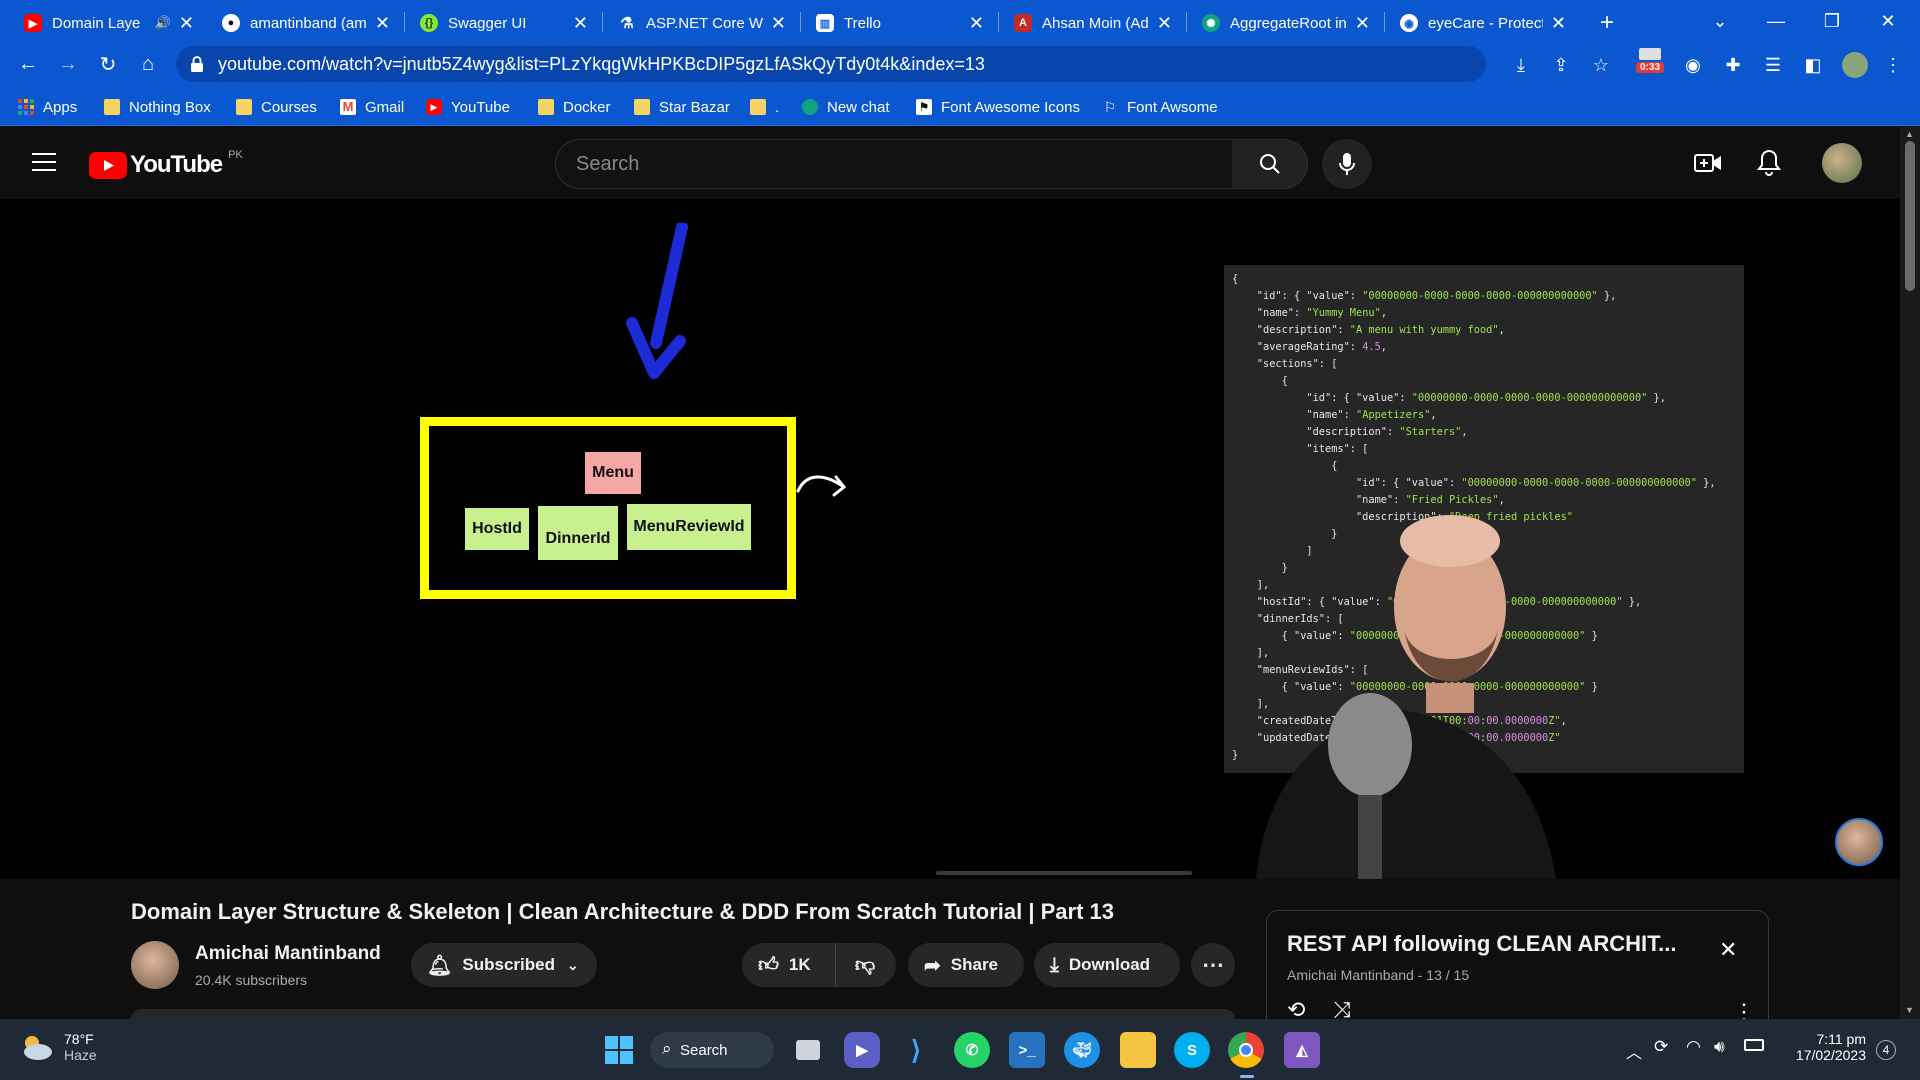 This screenshot has height=1080, width=1920. I want to click on bookmark-font-awsome: ⚐ Font Awsome, so click(1160, 107).